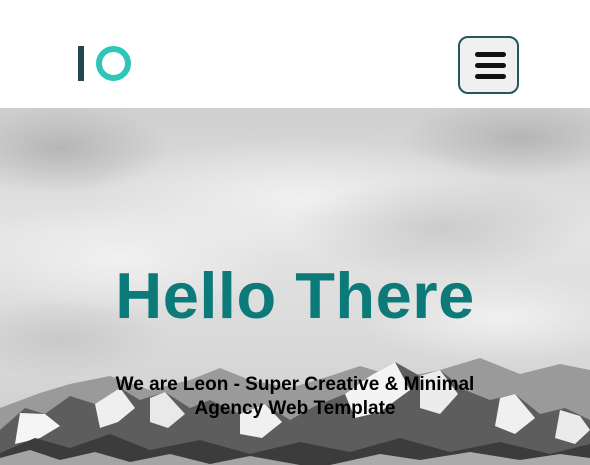  I want to click on hero-title: Hello There, so click(295, 295).